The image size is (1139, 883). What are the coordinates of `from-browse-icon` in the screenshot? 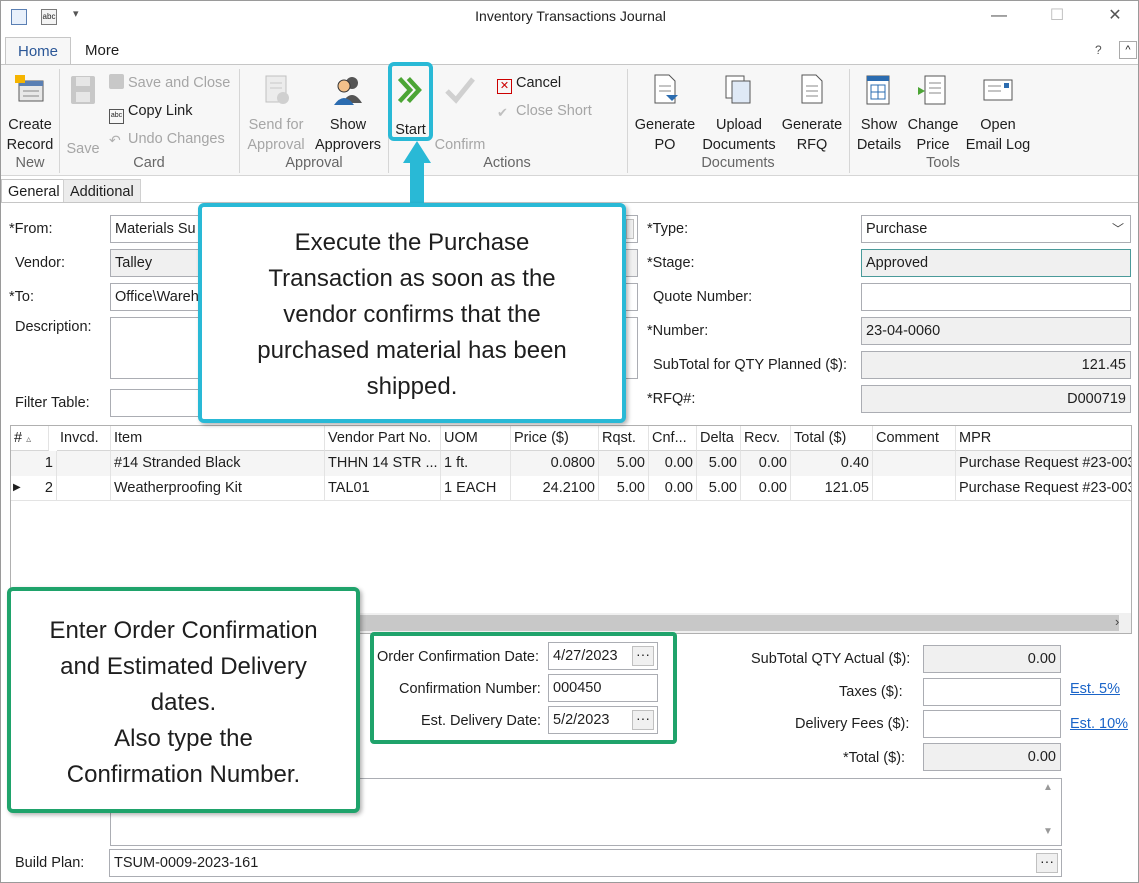 It's located at (630, 229).